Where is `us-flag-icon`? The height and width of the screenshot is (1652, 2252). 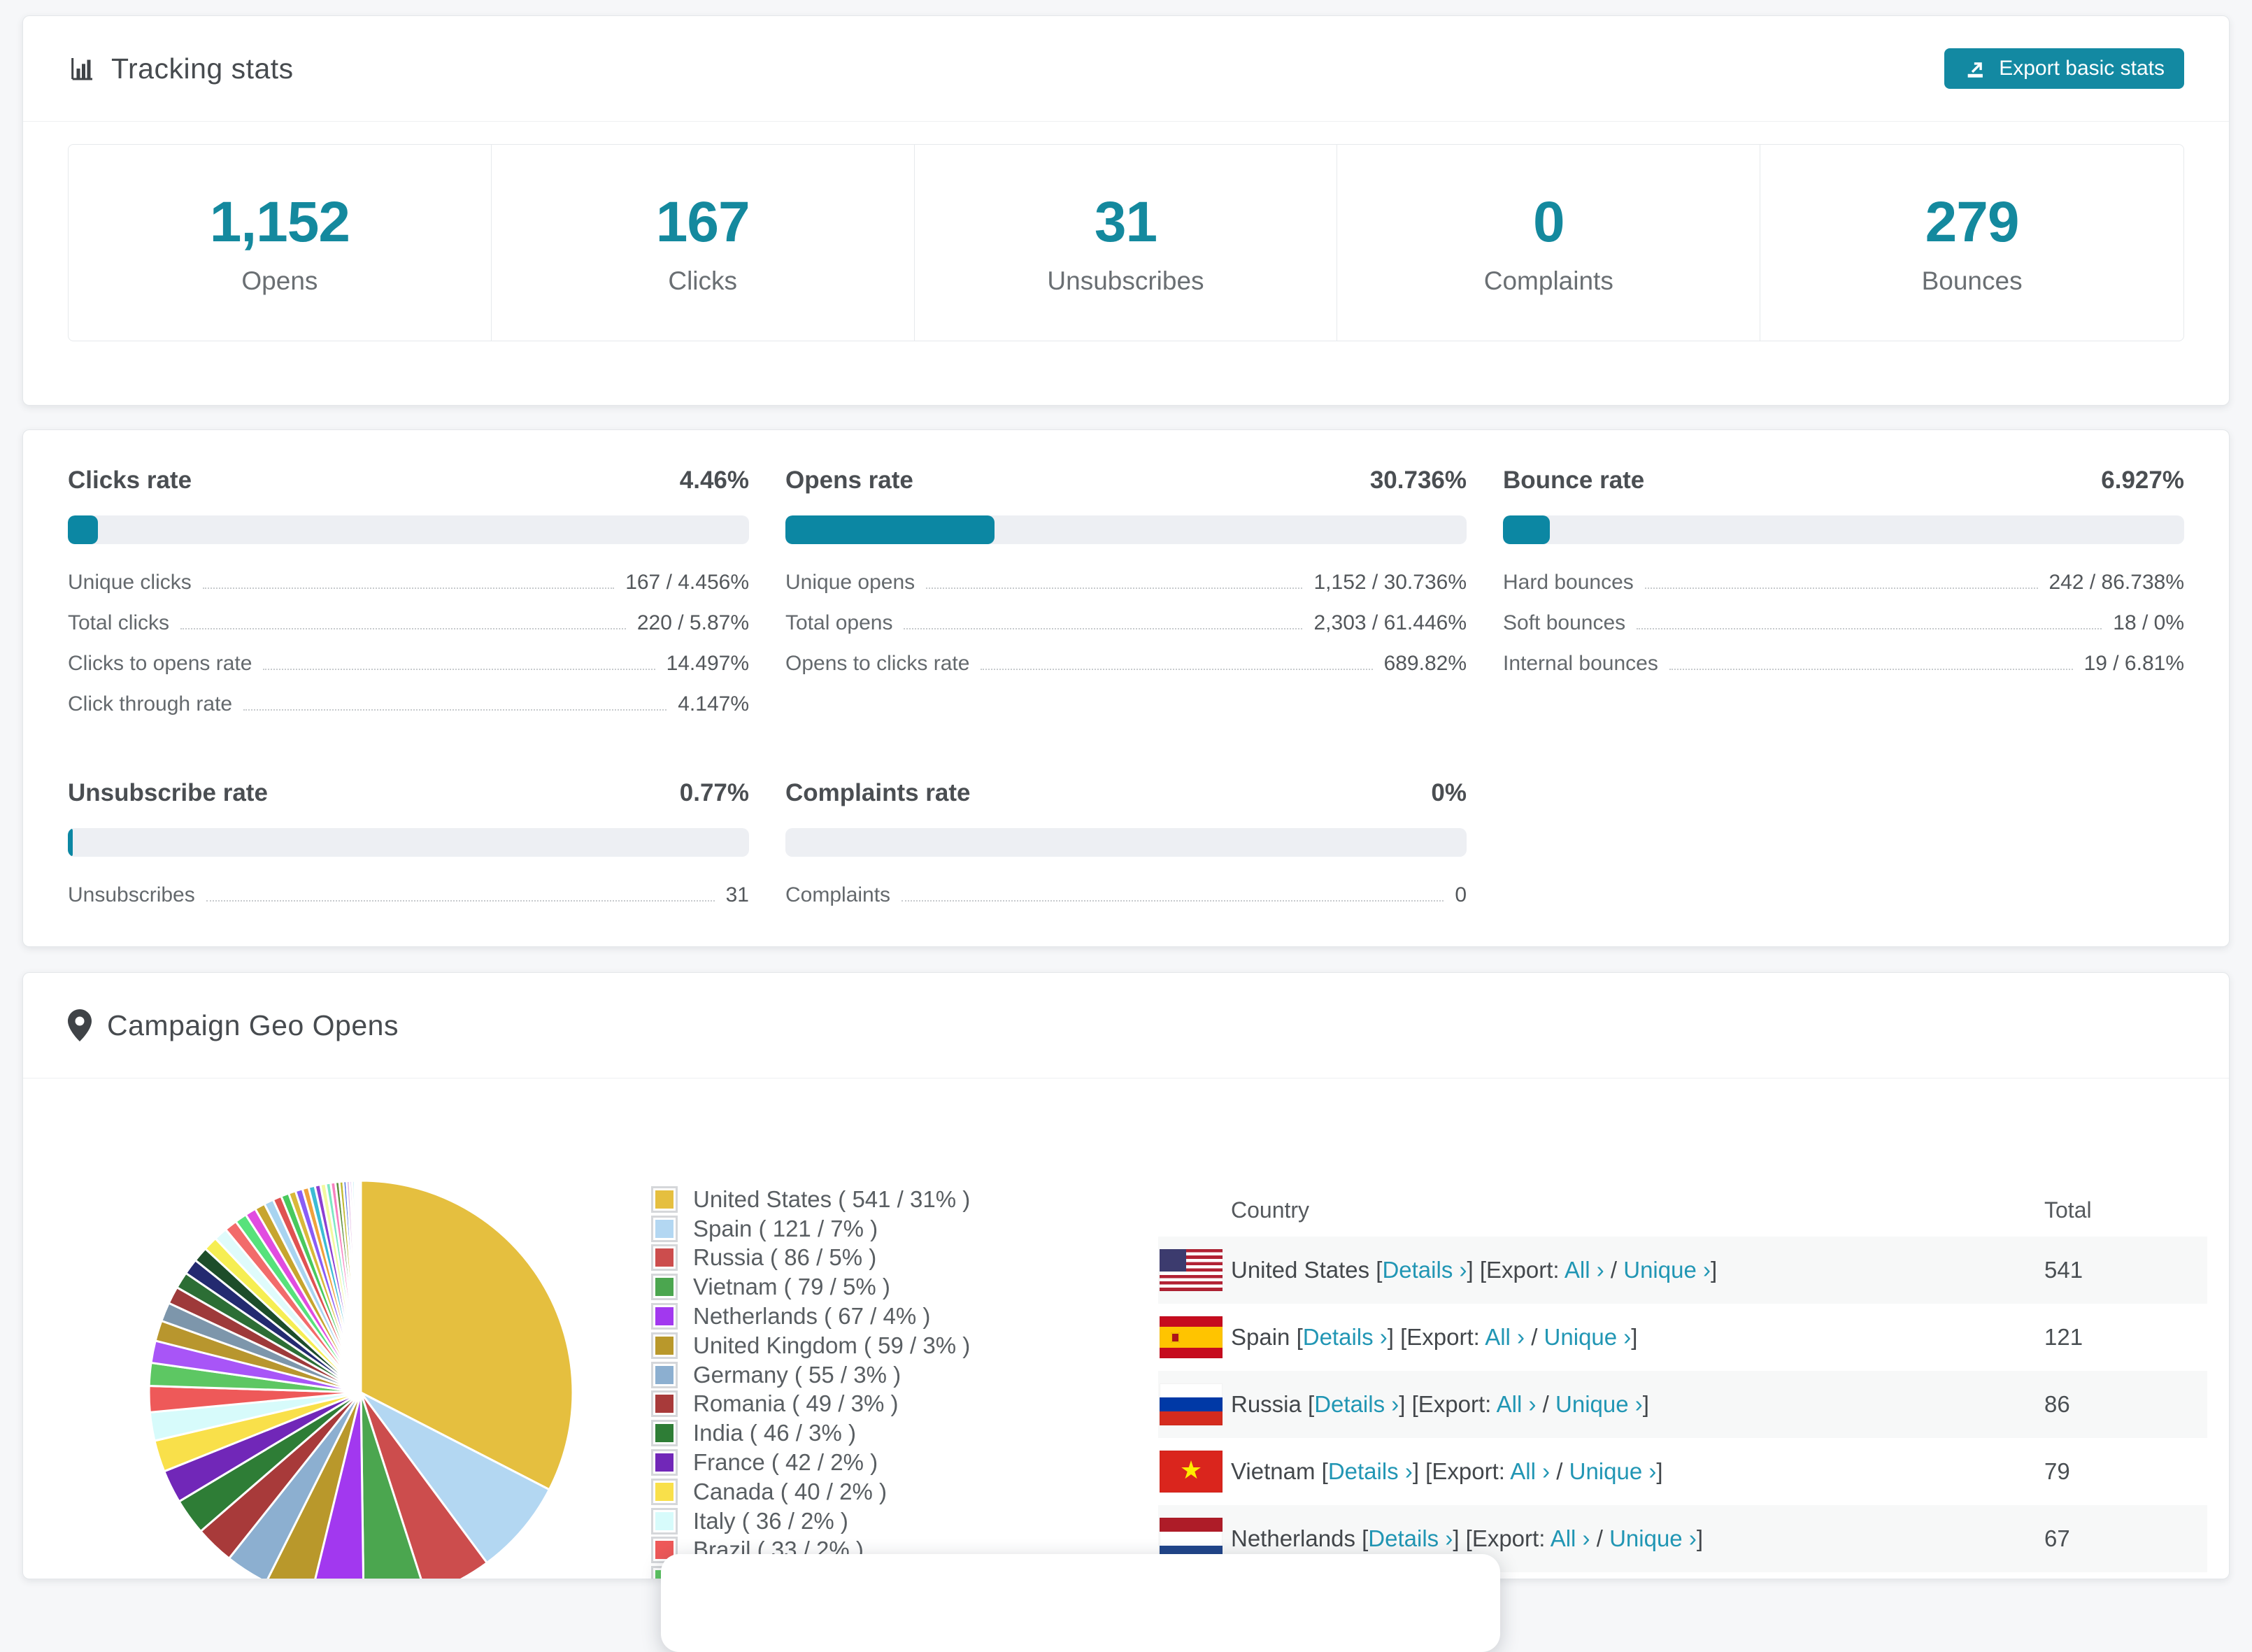 us-flag-icon is located at coordinates (1192, 1270).